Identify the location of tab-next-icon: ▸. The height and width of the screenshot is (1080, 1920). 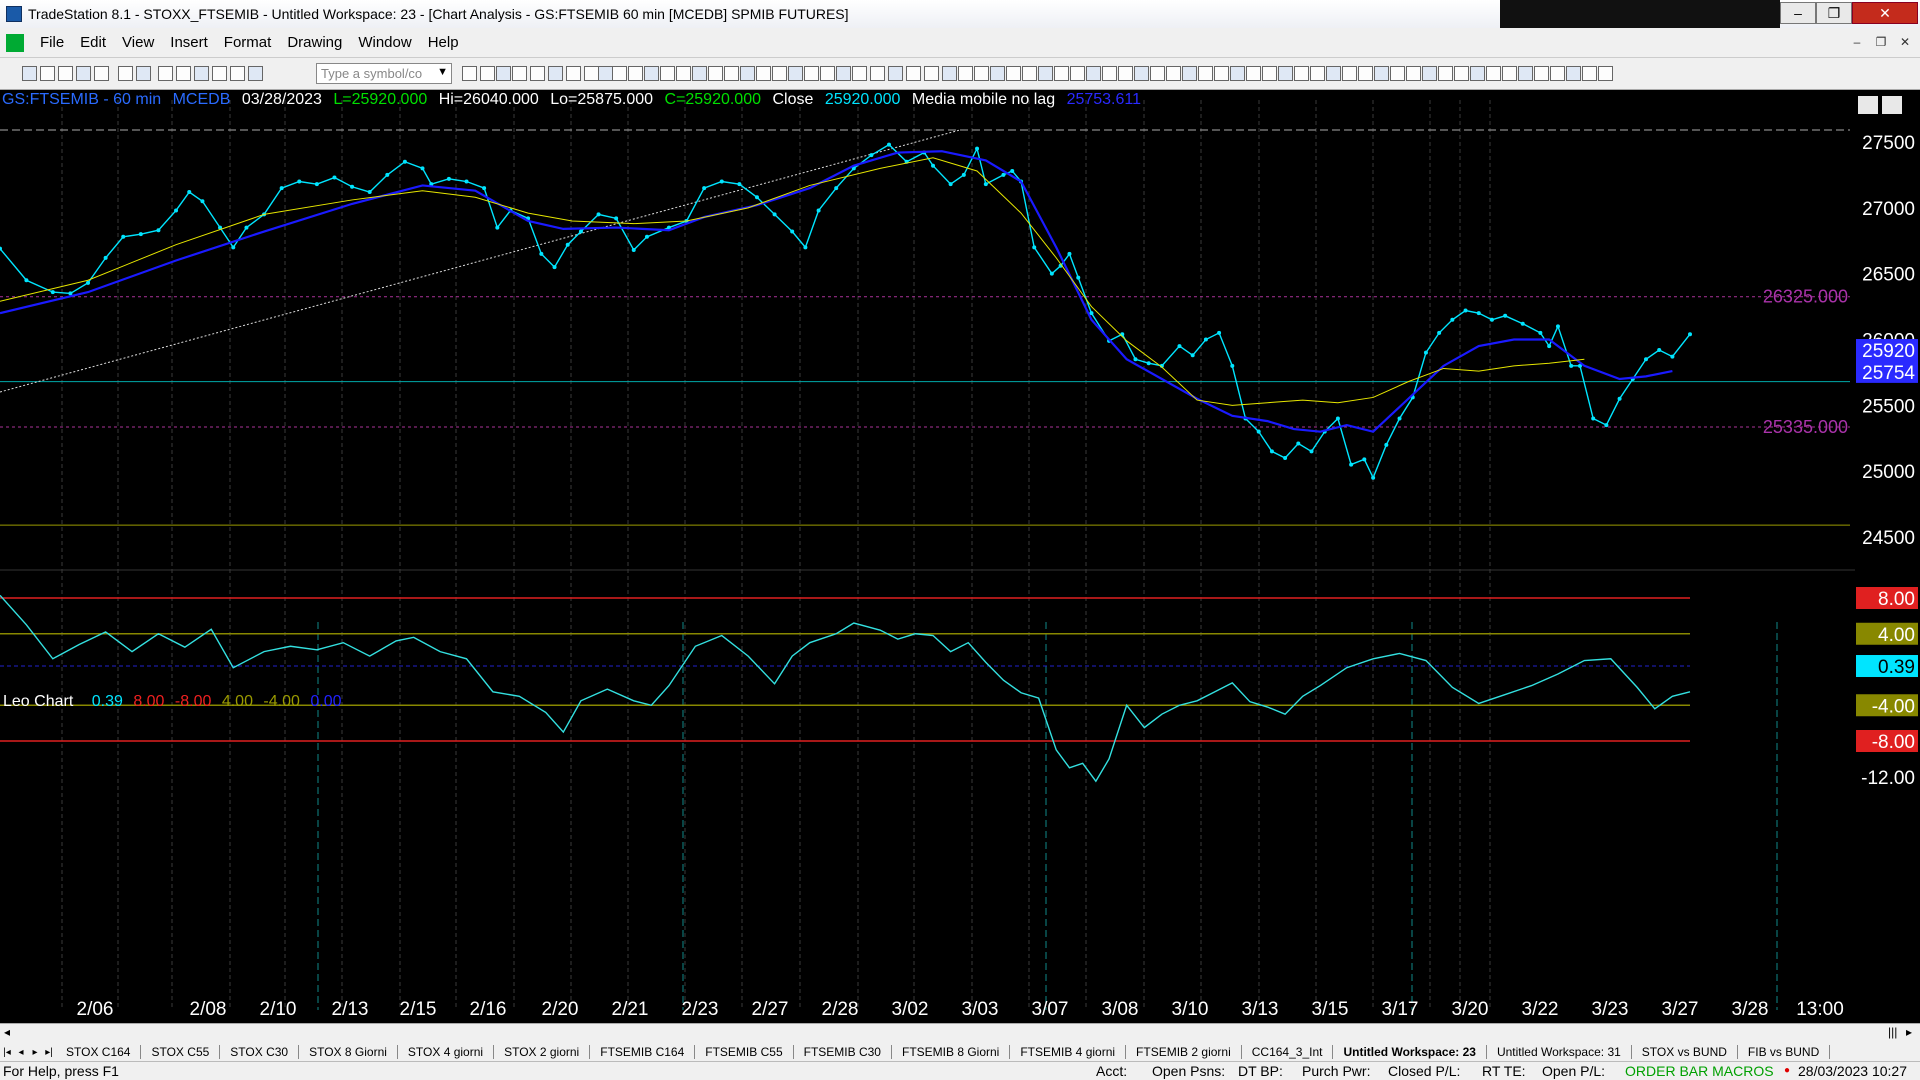
(35, 1052).